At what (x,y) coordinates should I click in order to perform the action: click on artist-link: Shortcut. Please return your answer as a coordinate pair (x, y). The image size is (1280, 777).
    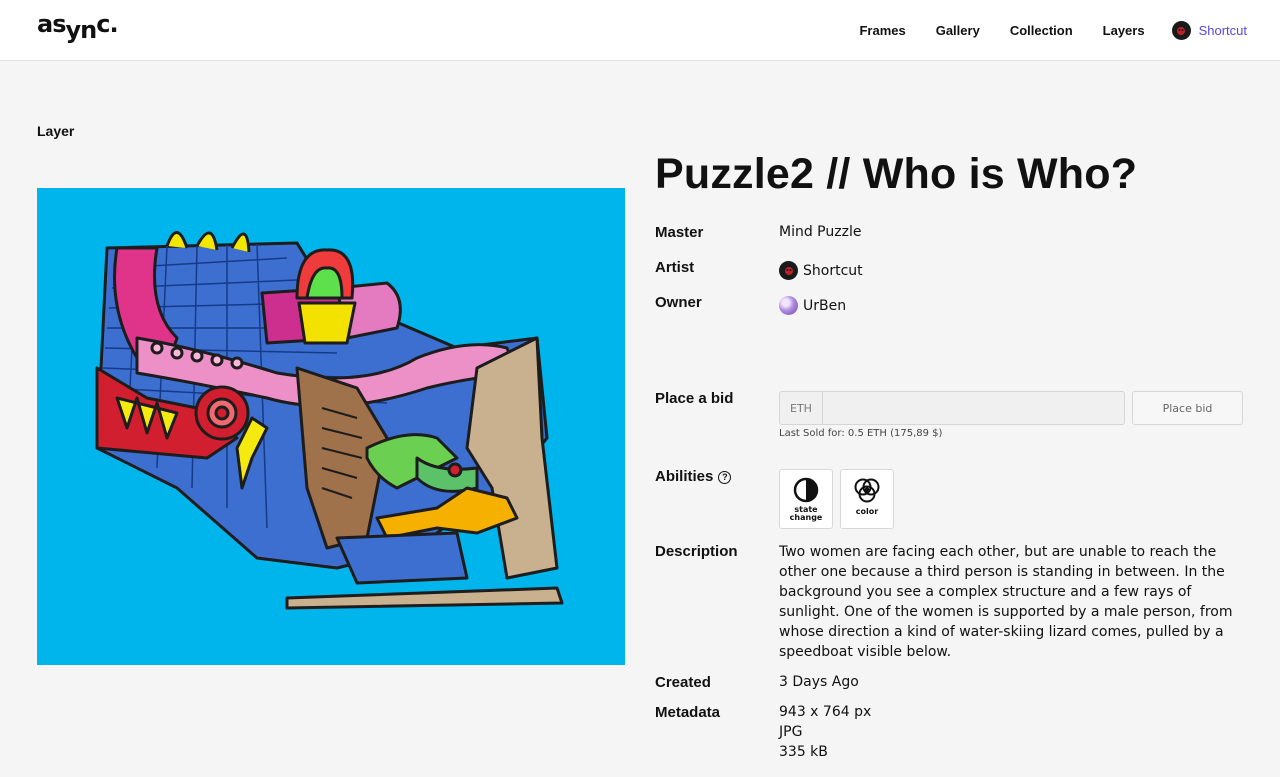
    Looking at the image, I should click on (821, 270).